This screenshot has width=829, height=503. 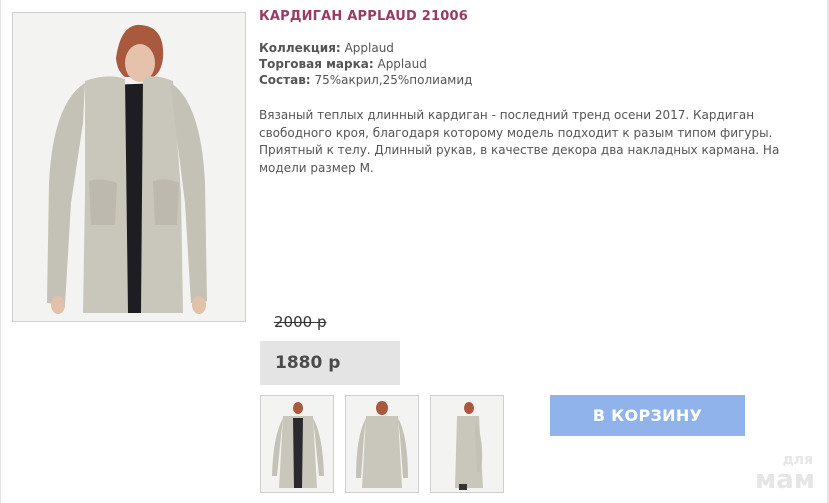 What do you see at coordinates (285, 80) in the screenshot?
I see `spec-label: Состав:` at bounding box center [285, 80].